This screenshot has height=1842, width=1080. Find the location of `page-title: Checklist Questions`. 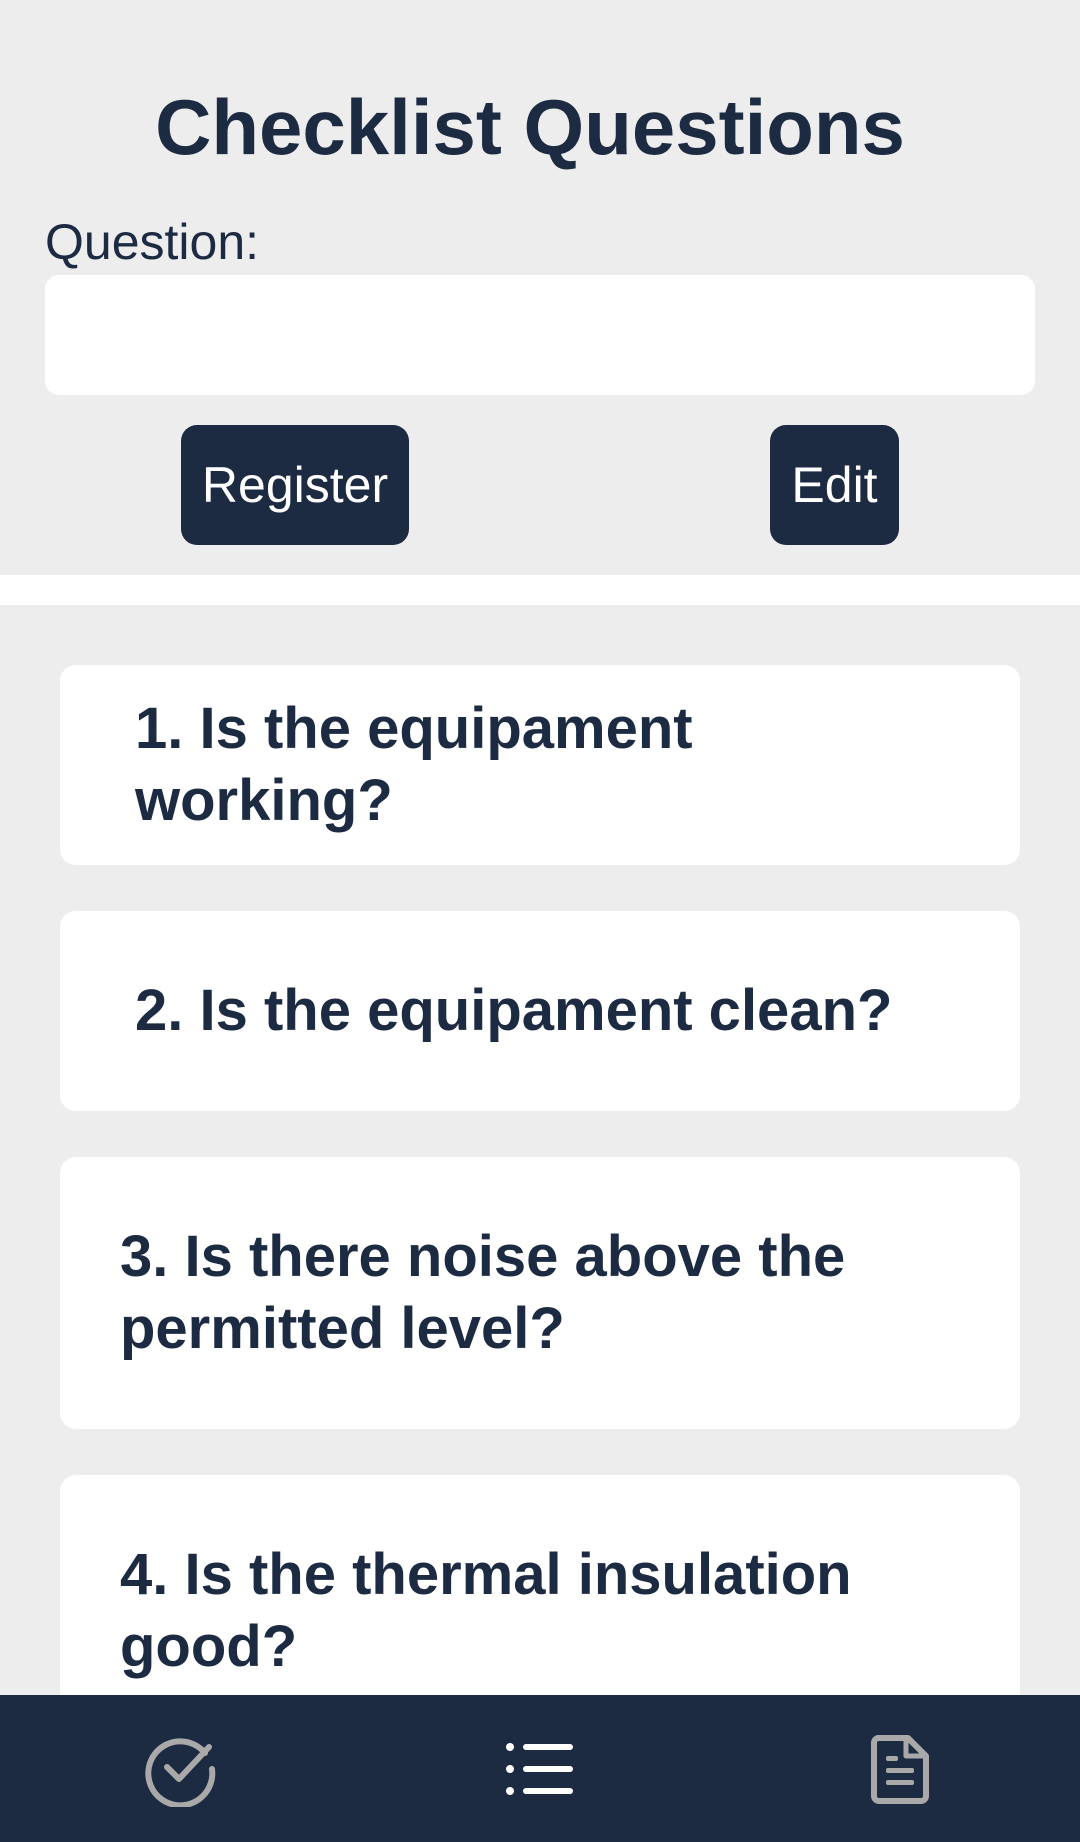

page-title: Checklist Questions is located at coordinates (530, 127).